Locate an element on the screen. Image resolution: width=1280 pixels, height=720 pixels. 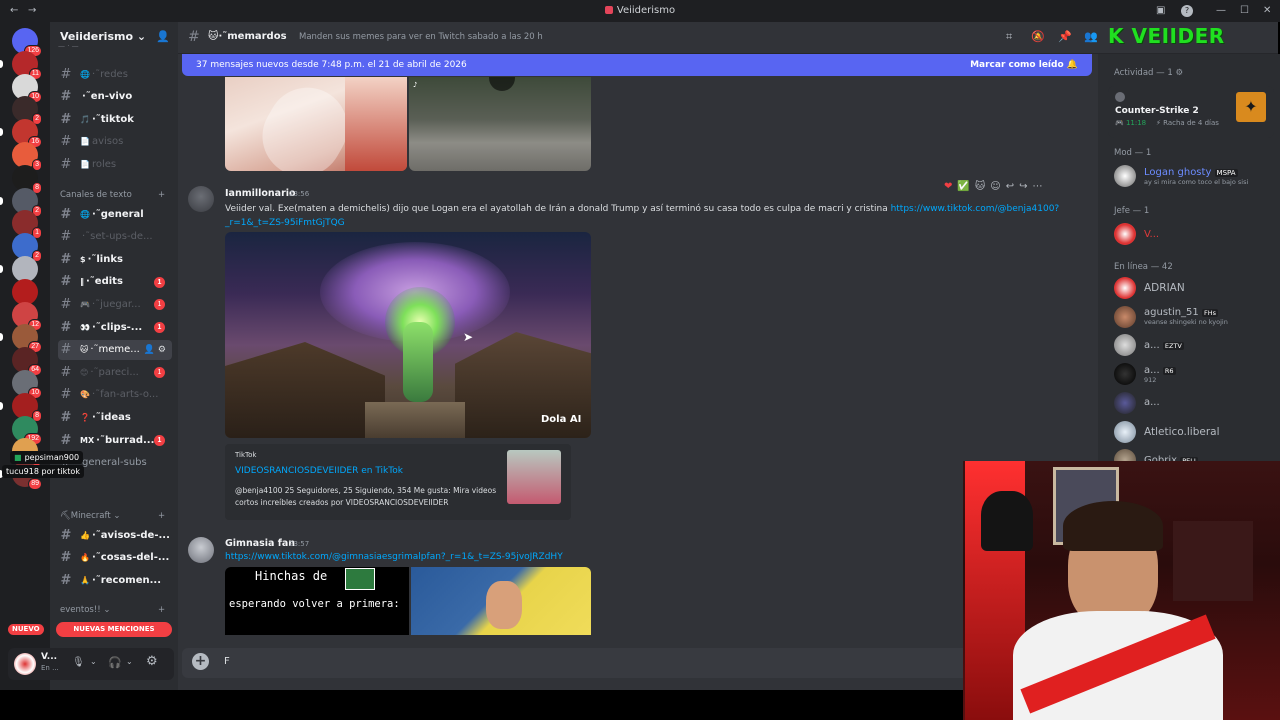
check-reaction-icon: ✅ is located at coordinates (963, 186).